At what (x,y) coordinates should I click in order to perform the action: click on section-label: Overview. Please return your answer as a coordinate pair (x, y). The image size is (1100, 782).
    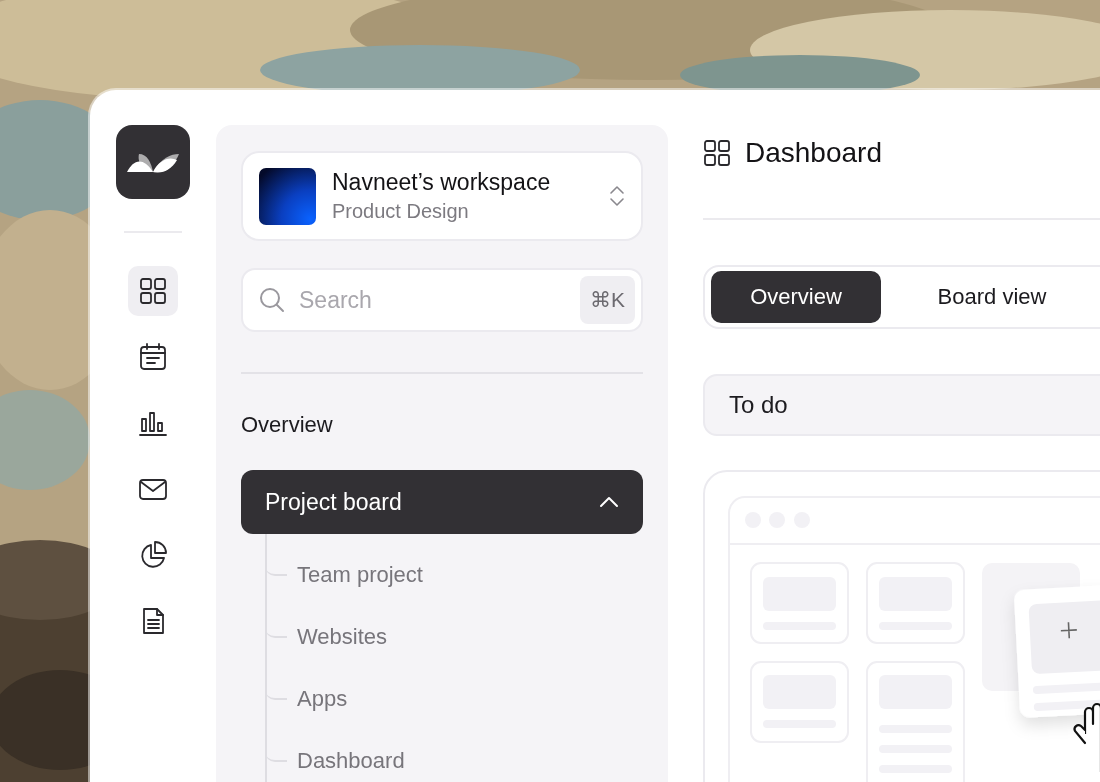
    Looking at the image, I should click on (287, 425).